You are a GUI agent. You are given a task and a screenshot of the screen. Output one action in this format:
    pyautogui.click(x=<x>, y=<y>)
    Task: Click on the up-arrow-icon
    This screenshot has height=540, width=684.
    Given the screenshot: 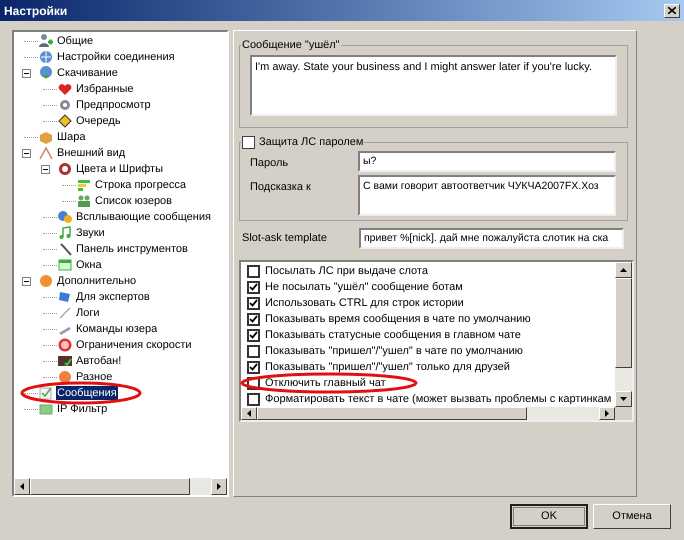 What is the action you would take?
    pyautogui.click(x=623, y=270)
    